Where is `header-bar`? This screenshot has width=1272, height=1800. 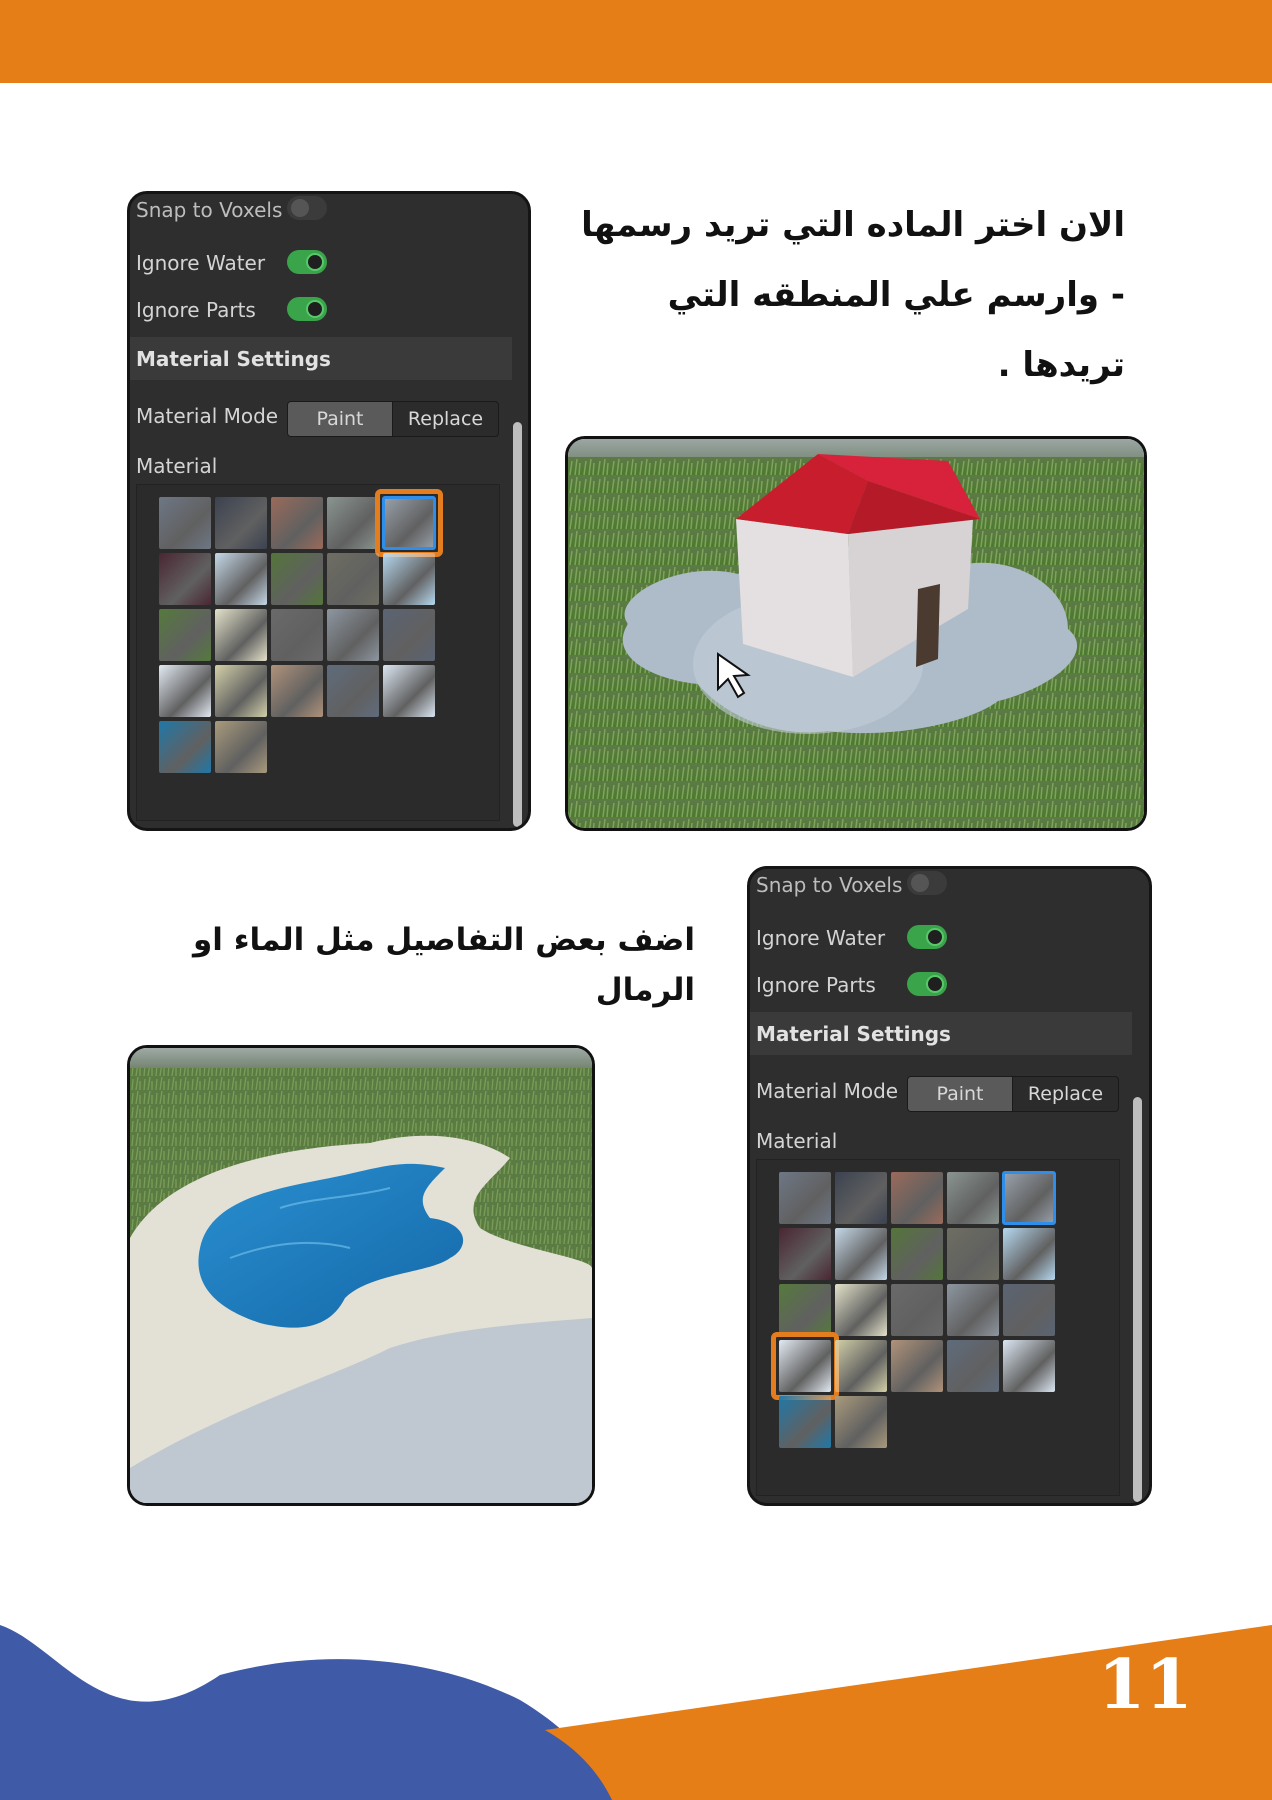
header-bar is located at coordinates (636, 41).